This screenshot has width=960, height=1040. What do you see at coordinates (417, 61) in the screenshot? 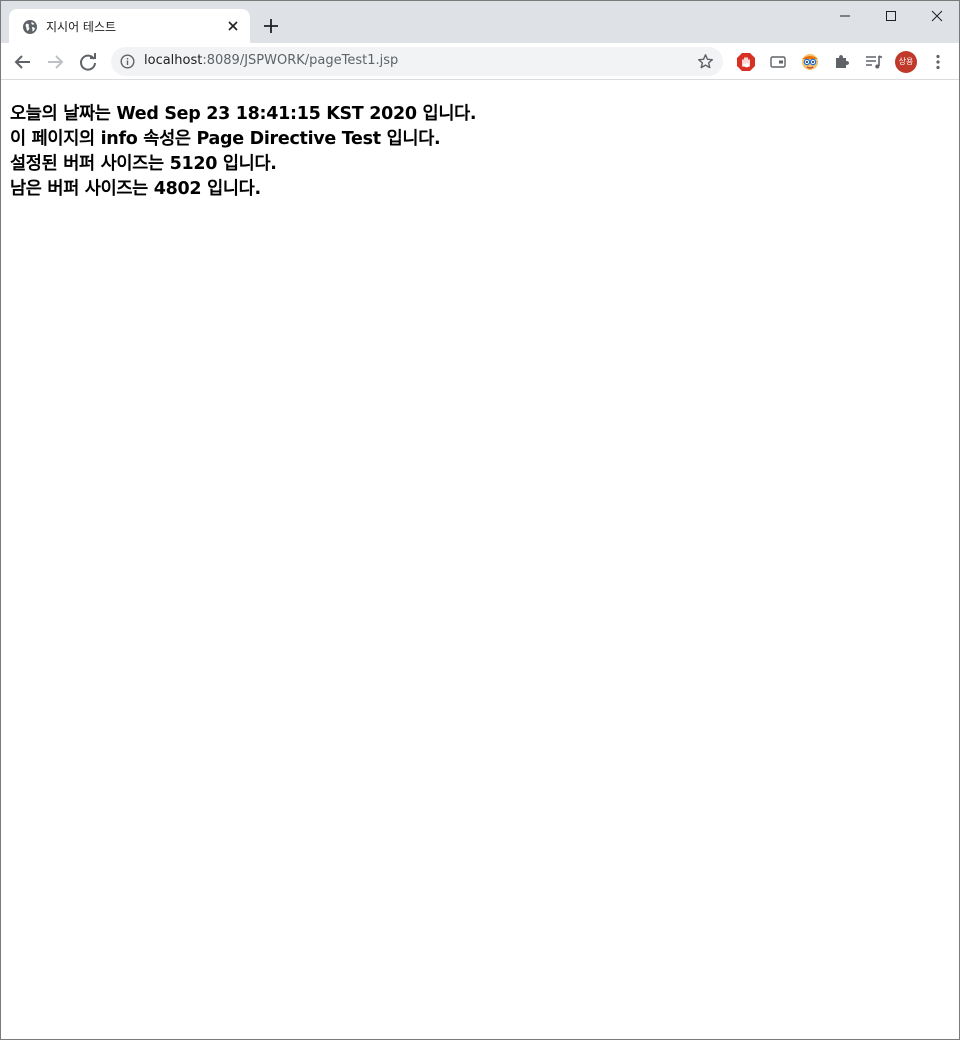
I see `address-bar: localhost:8089/JSPWORK/pageTest1.jsp` at bounding box center [417, 61].